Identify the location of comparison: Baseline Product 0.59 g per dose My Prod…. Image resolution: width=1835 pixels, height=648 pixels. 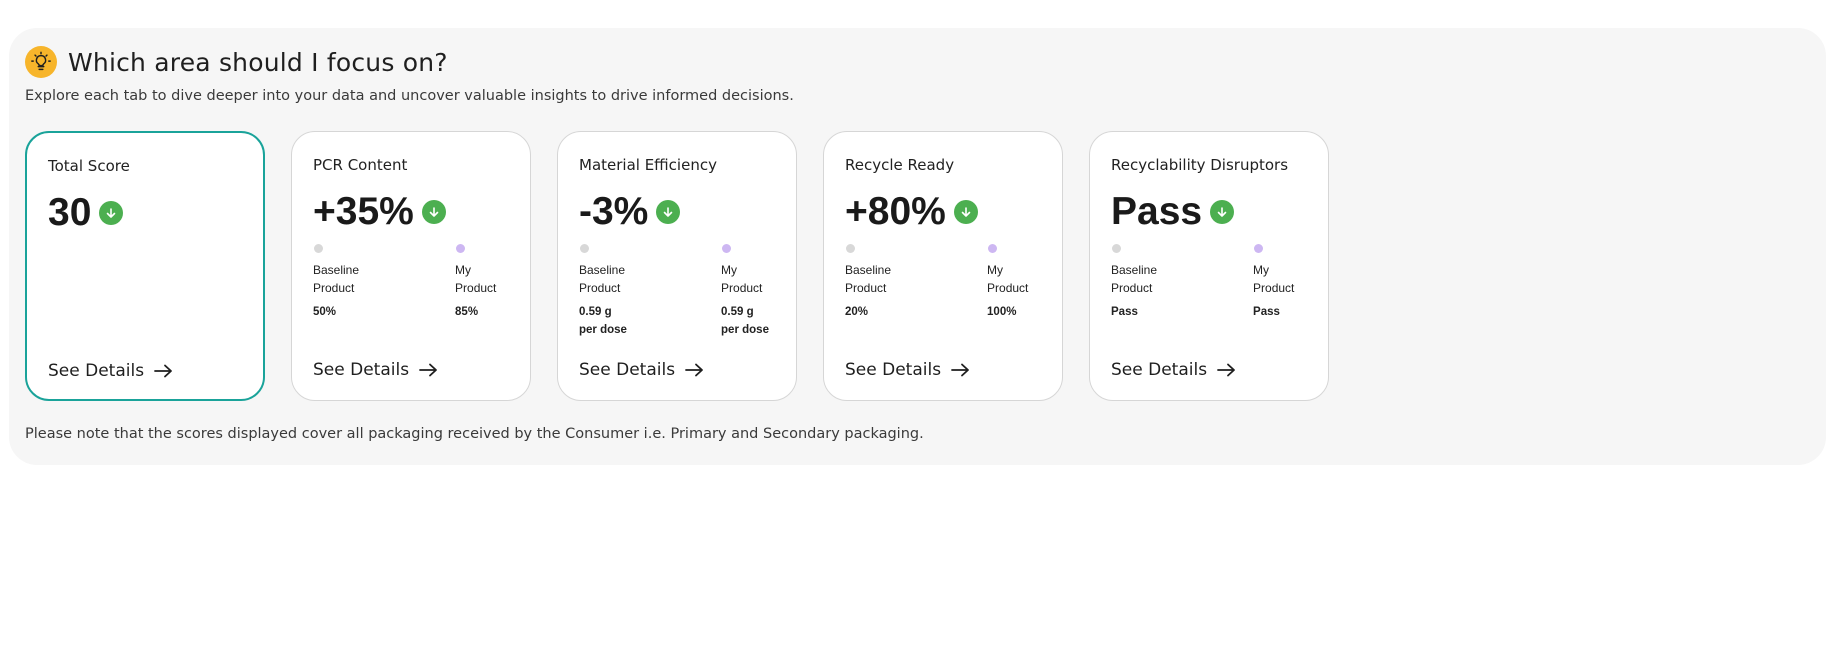
(679, 291).